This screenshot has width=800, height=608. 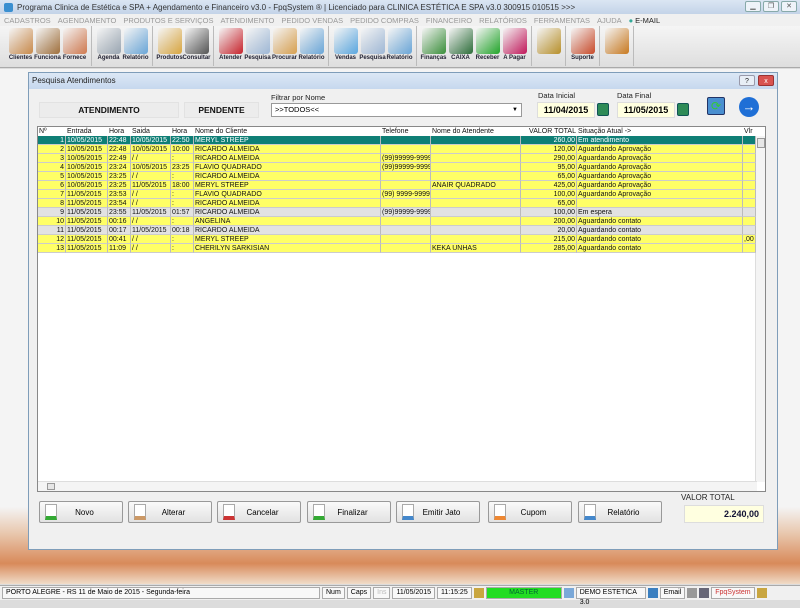 I want to click on button-label: Relatório, so click(x=623, y=512).